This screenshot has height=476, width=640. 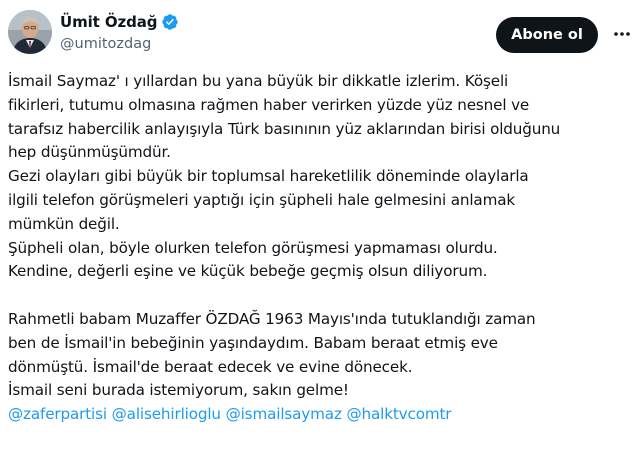 What do you see at coordinates (57, 414) in the screenshot?
I see `mention-link-zaferpartisi: @zaferpartisi` at bounding box center [57, 414].